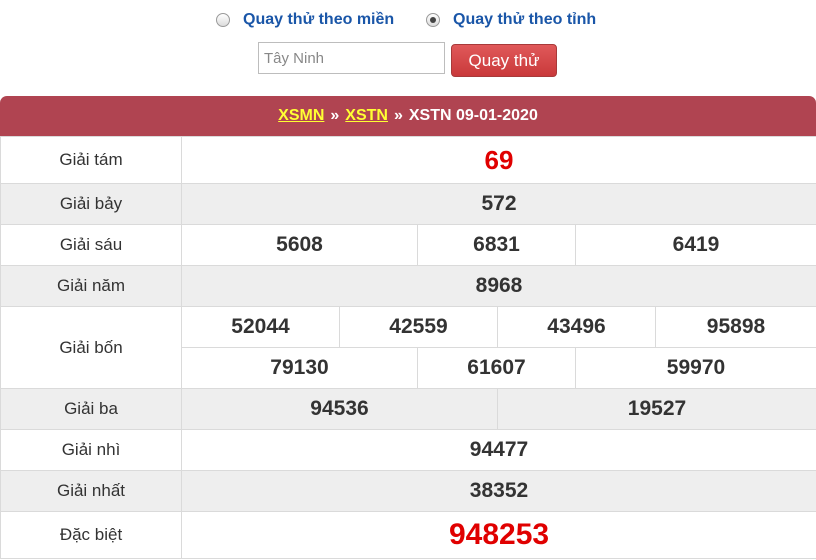 The height and width of the screenshot is (560, 816). Describe the element at coordinates (498, 204) in the screenshot. I see `prize-number: 572` at that location.